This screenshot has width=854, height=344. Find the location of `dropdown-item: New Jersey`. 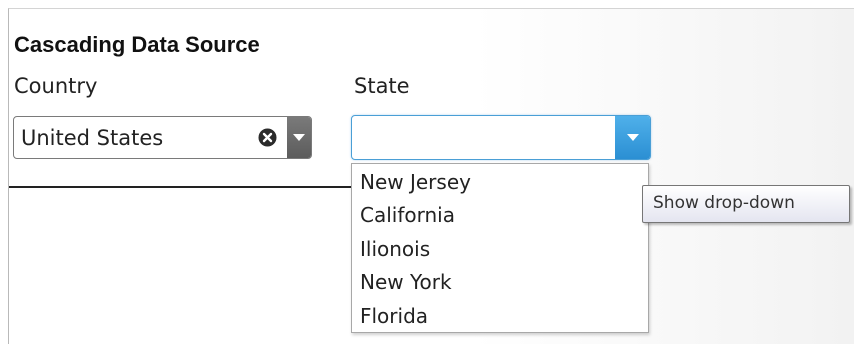

dropdown-item: New Jersey is located at coordinates (500, 182).